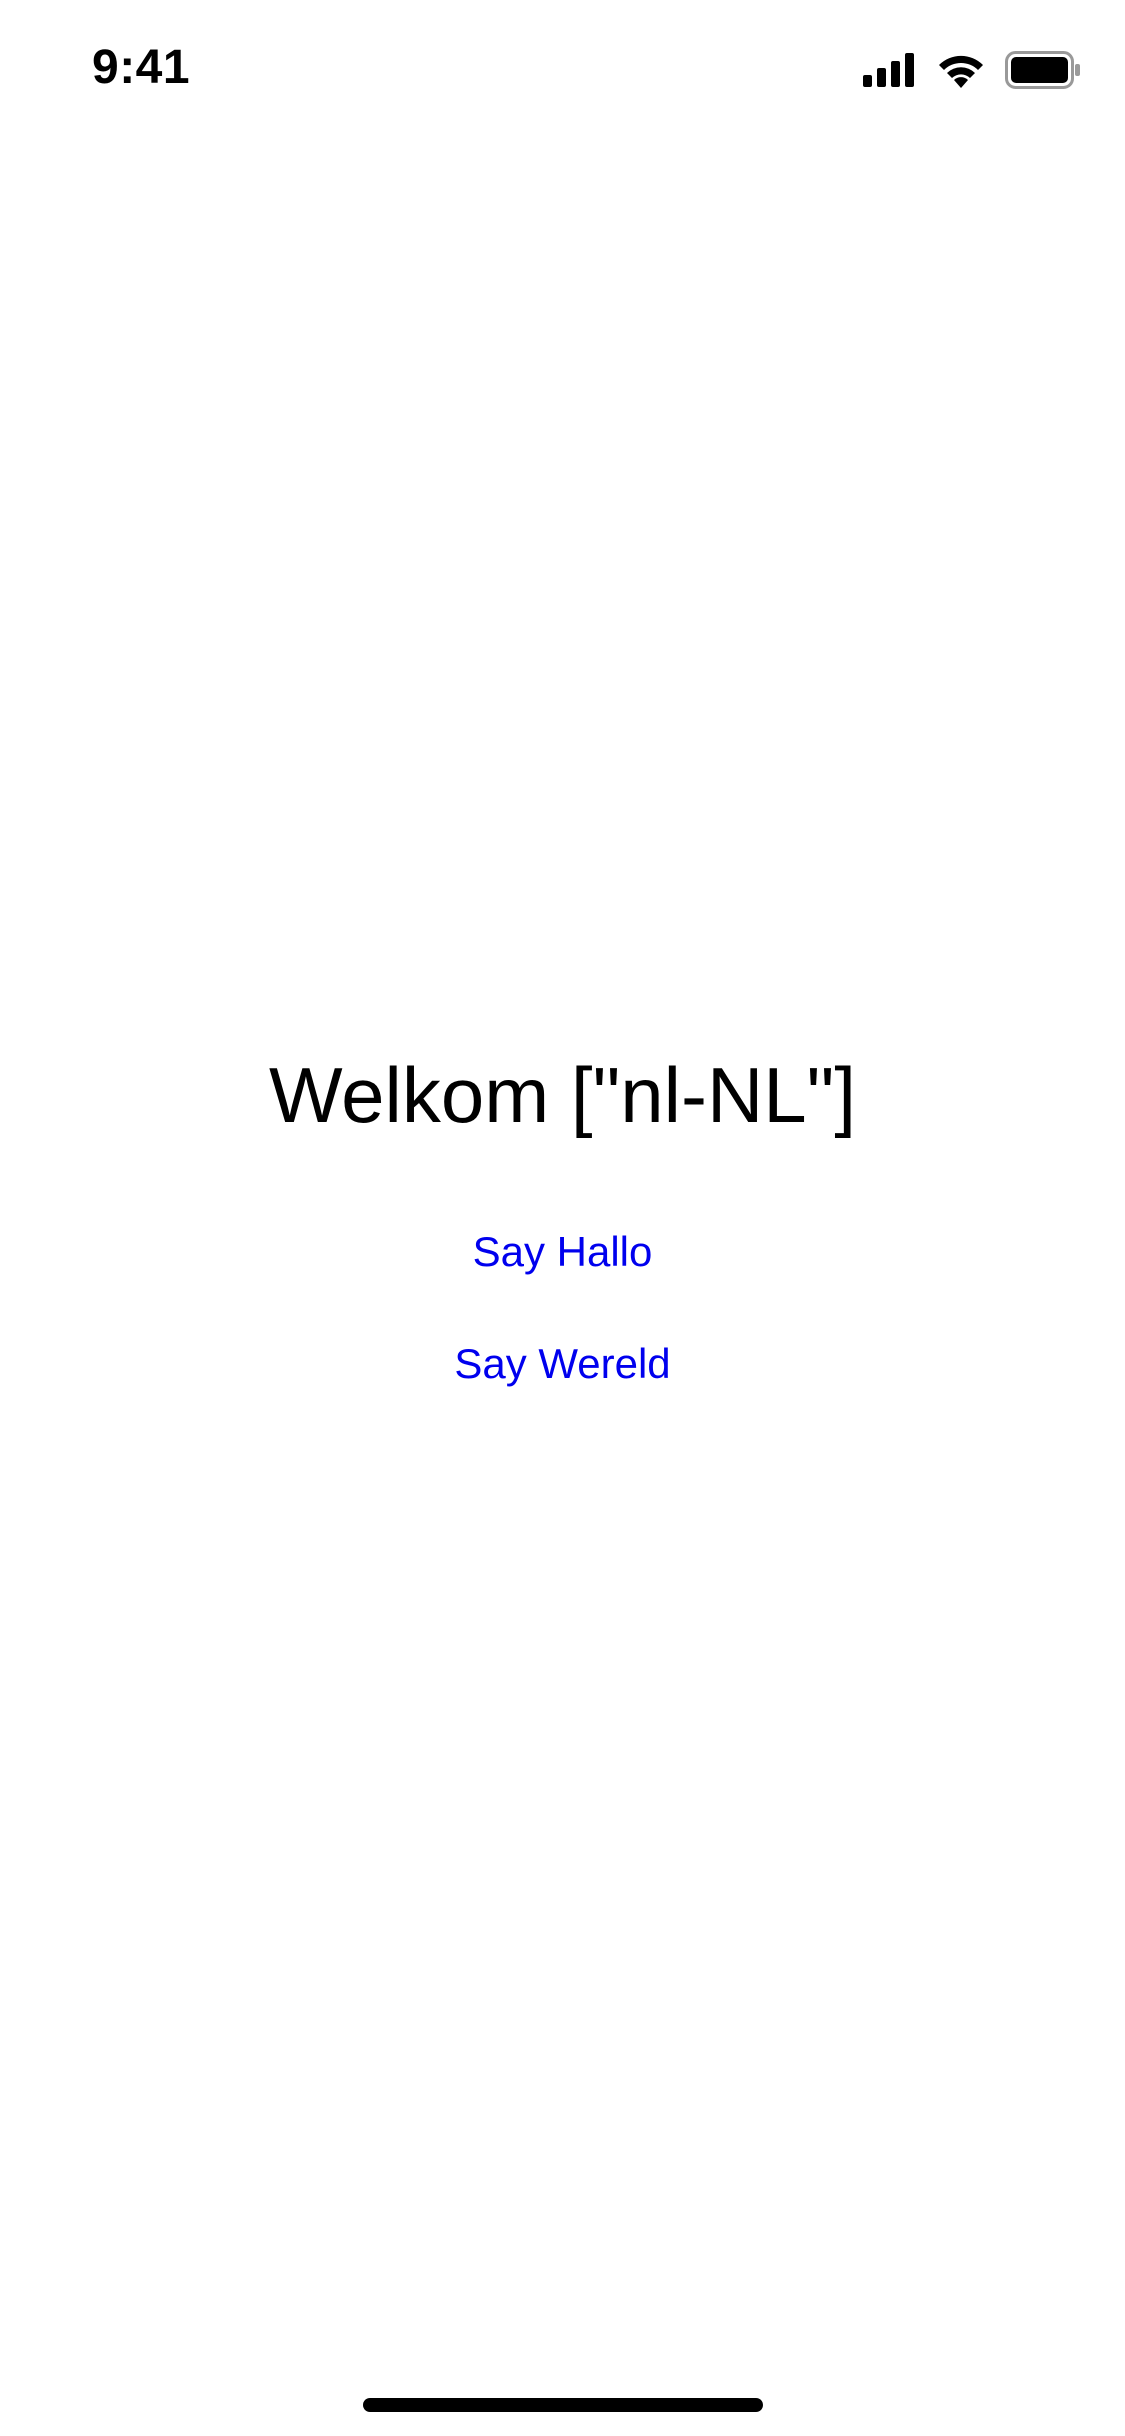  I want to click on welcome-title: Welkom ["nl-NL"], so click(562, 1095).